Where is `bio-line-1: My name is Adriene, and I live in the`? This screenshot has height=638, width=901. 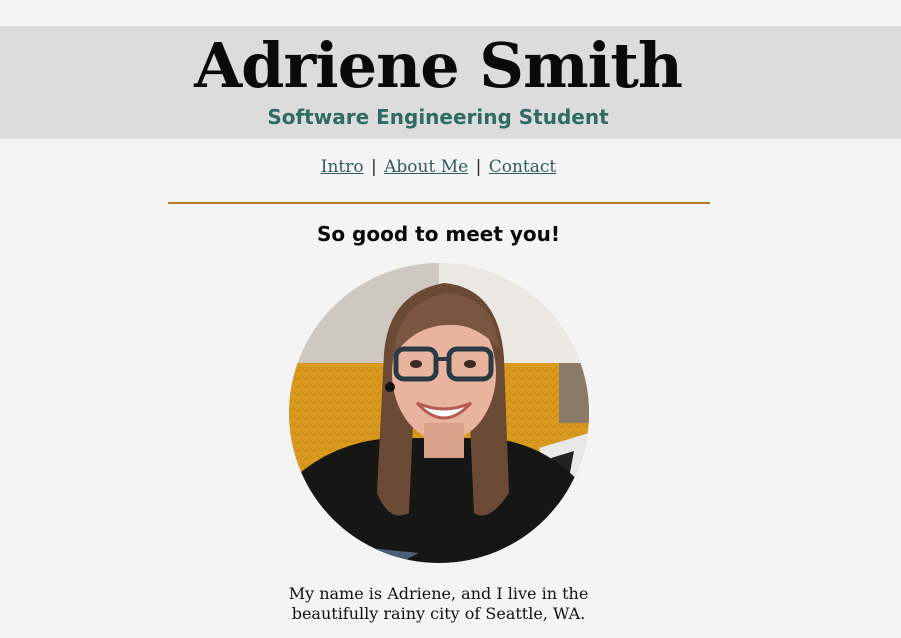
bio-line-1: My name is Adriene, and I live in the is located at coordinates (438, 593).